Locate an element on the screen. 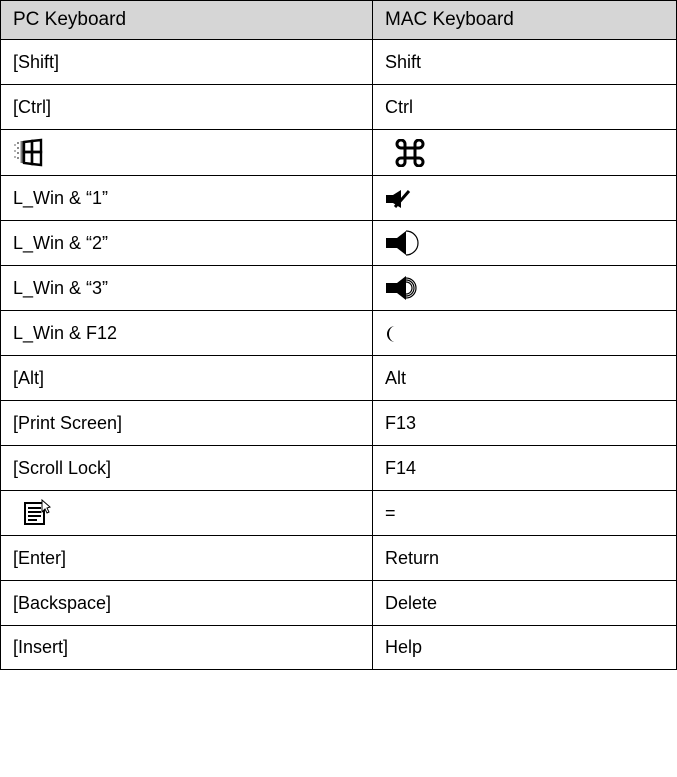 This screenshot has width=677, height=777. mac-key-cell: = is located at coordinates (524, 513).